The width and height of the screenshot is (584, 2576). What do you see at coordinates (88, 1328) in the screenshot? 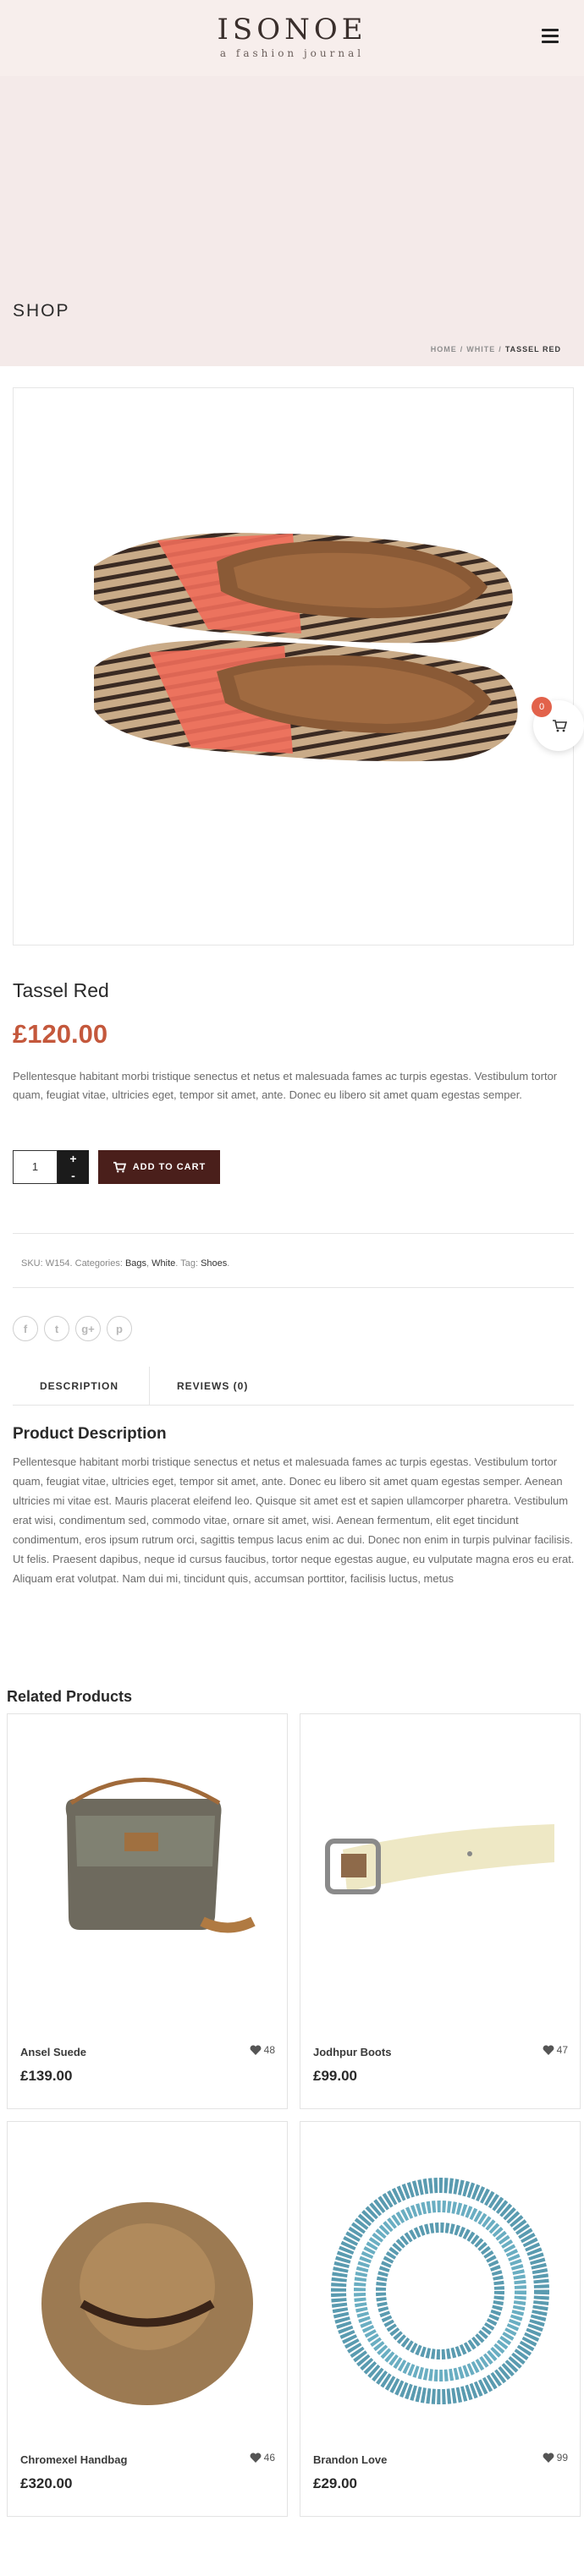
I see `google-plus-icon: g+` at bounding box center [88, 1328].